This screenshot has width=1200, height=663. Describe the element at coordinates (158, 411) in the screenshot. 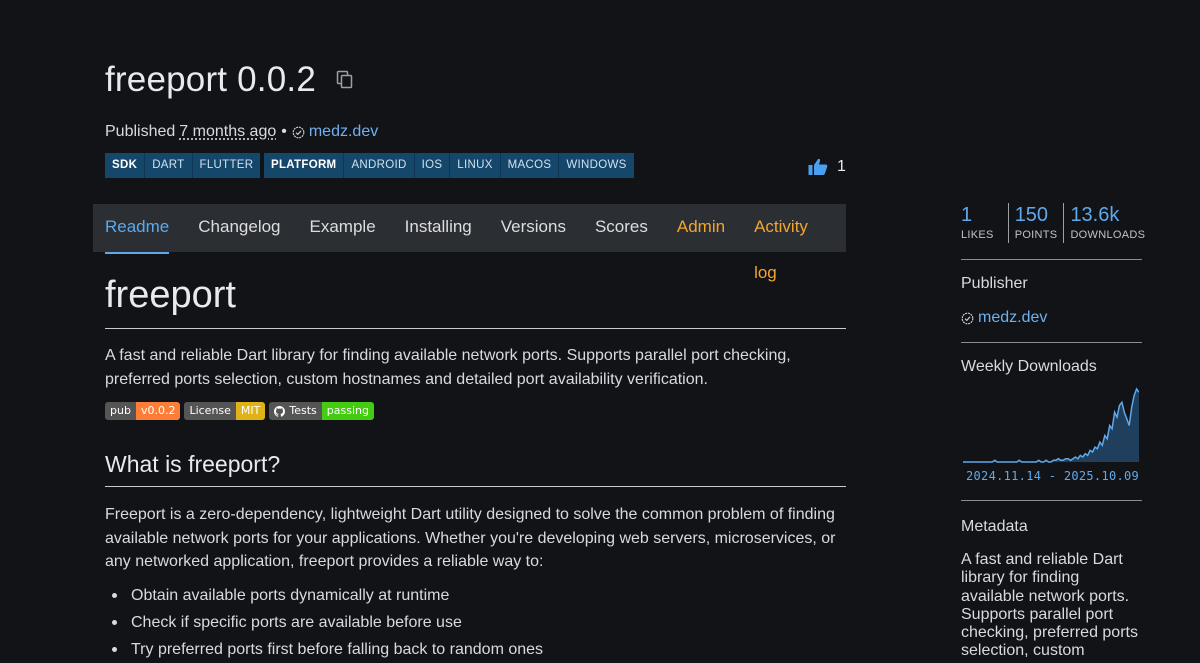

I see `badge-value: v0.0.2` at that location.